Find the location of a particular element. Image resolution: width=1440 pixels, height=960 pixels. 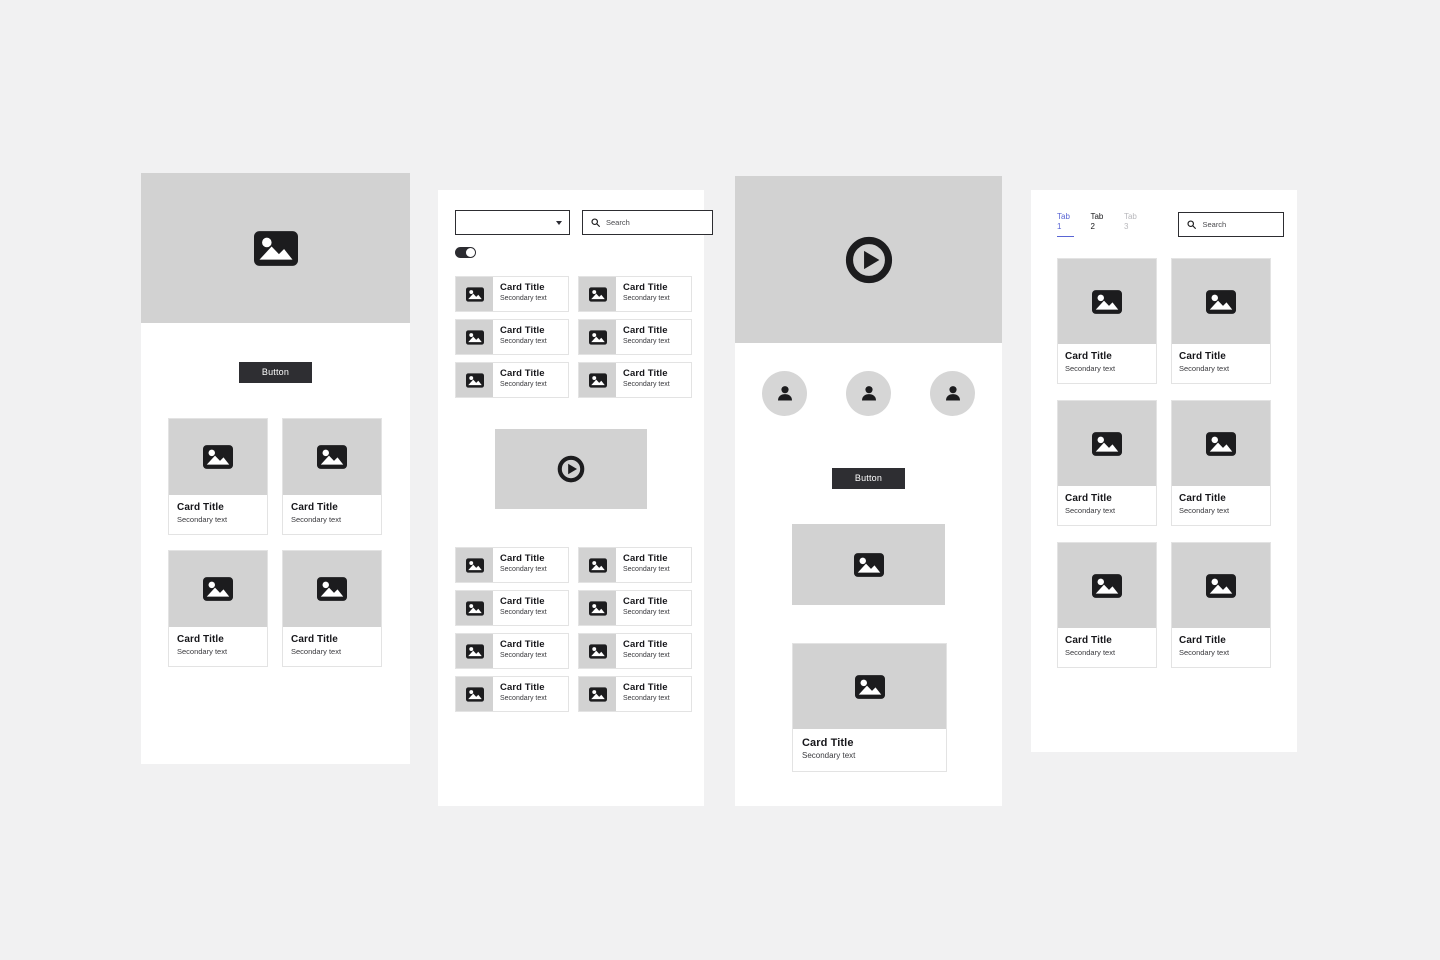

video-hero-placeholder is located at coordinates (868, 259).